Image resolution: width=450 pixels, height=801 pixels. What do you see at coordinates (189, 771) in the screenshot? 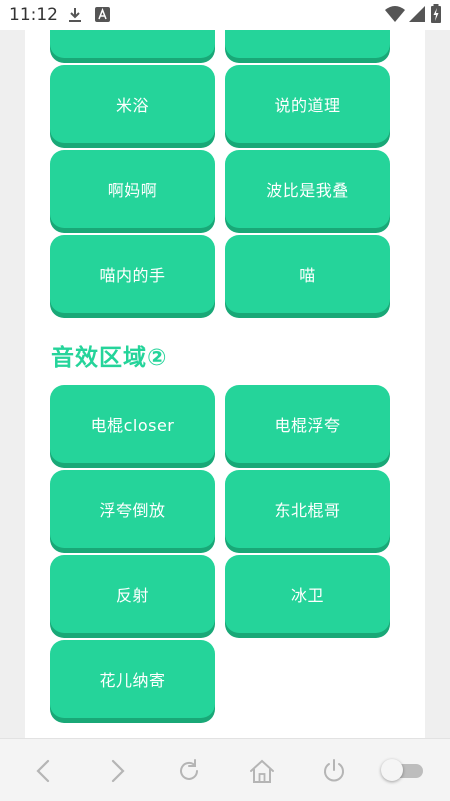
I see `reload-icon` at bounding box center [189, 771].